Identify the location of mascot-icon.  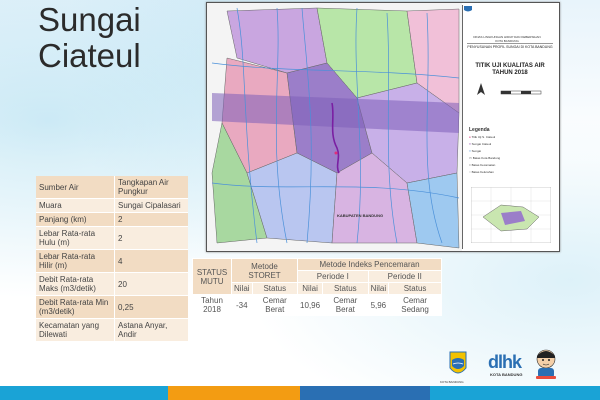
(546, 364).